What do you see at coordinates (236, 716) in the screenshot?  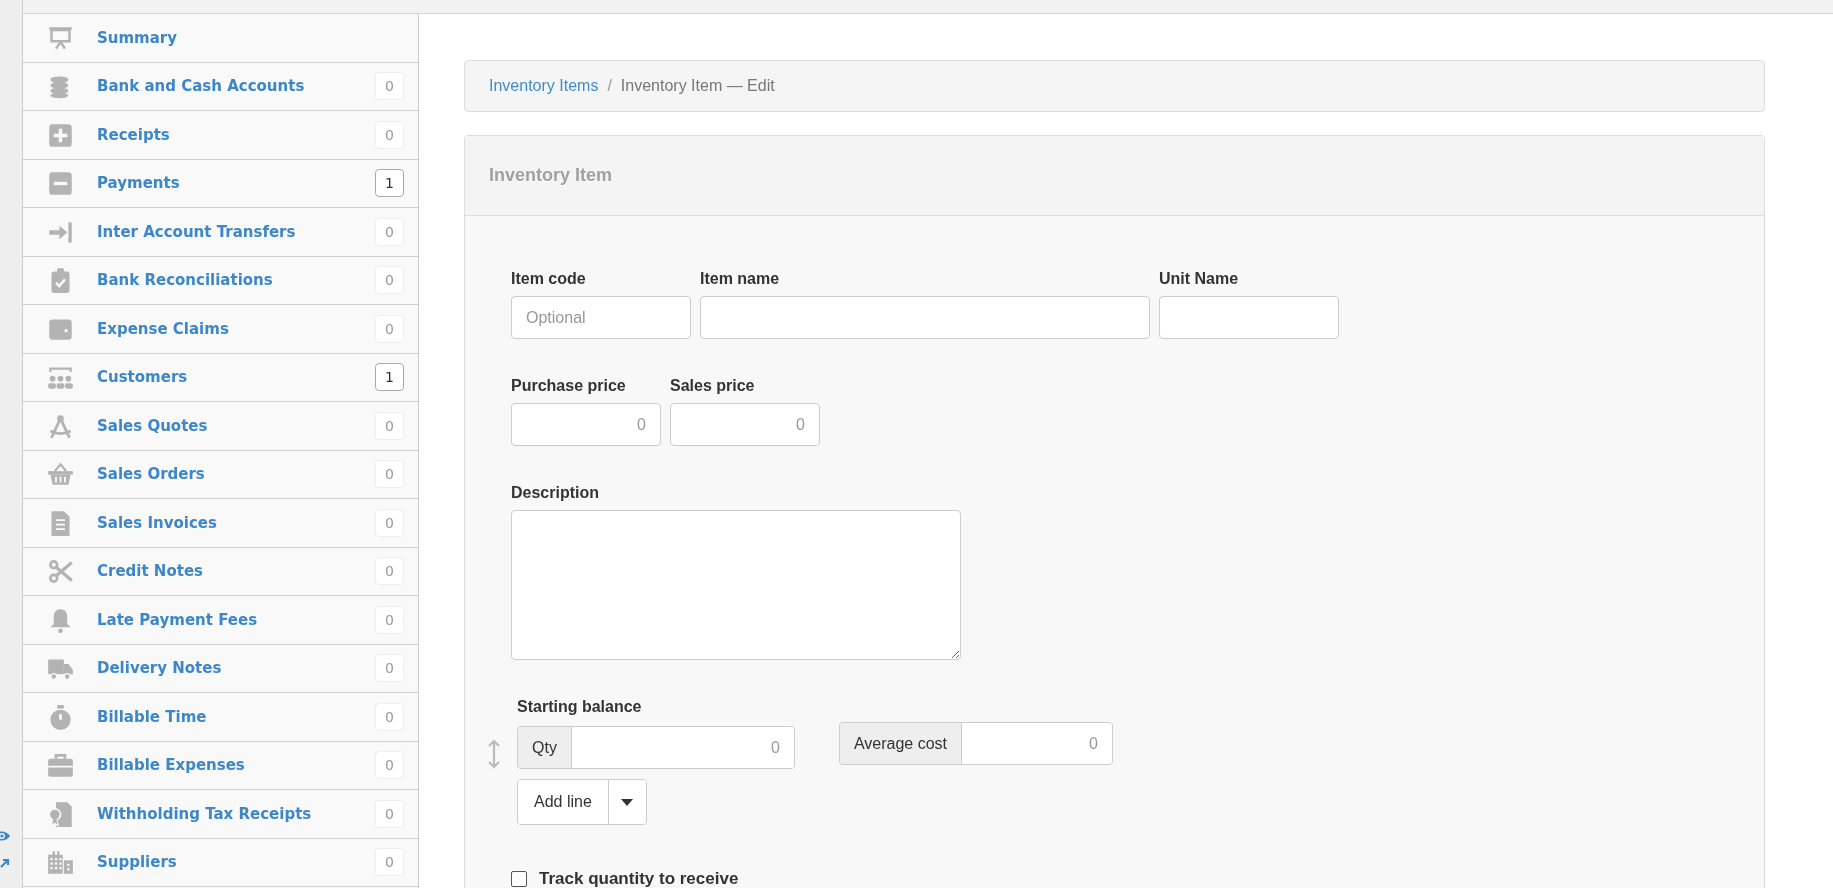 I see `sidebar-item-label: Billable Time` at bounding box center [236, 716].